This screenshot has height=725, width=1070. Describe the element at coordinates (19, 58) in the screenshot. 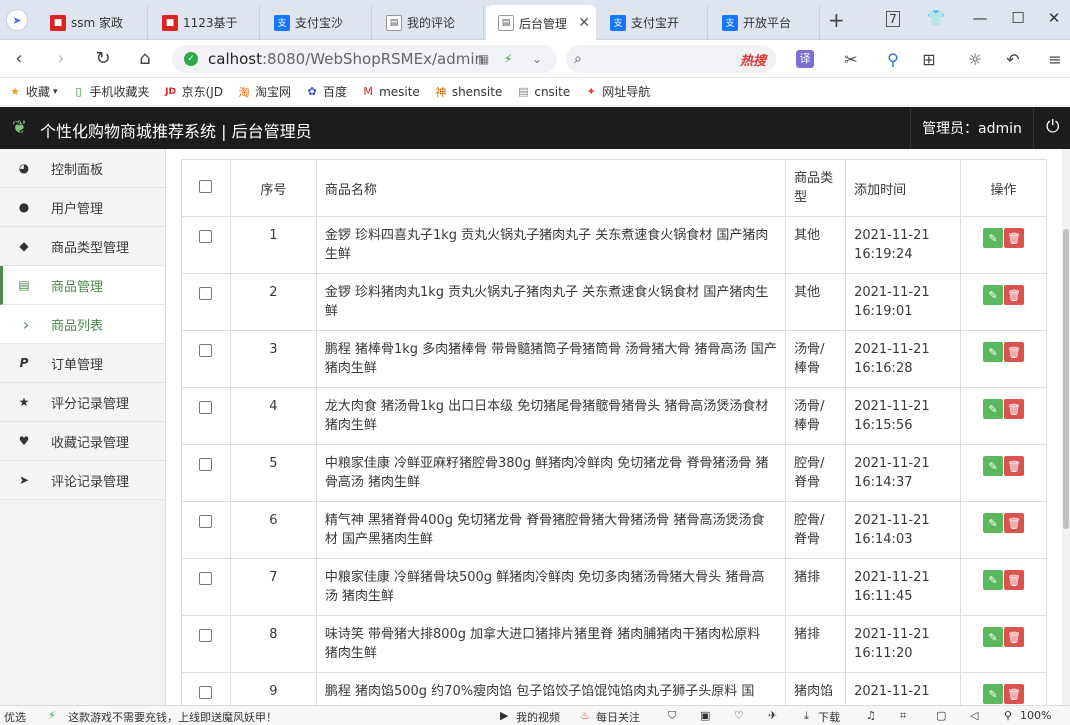

I see `back-icon: ‹` at that location.